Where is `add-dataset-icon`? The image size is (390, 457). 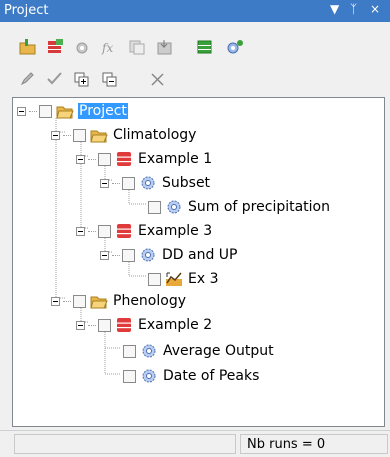 add-dataset-icon is located at coordinates (55, 47).